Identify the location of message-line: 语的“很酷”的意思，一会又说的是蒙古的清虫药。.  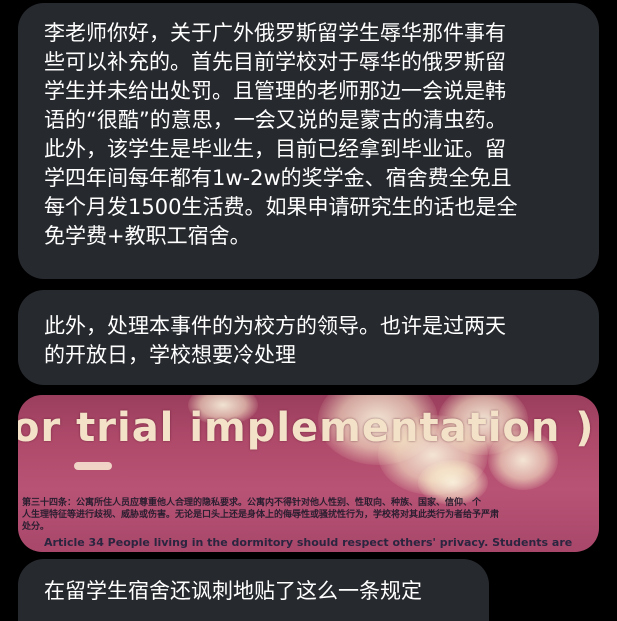
(275, 120).